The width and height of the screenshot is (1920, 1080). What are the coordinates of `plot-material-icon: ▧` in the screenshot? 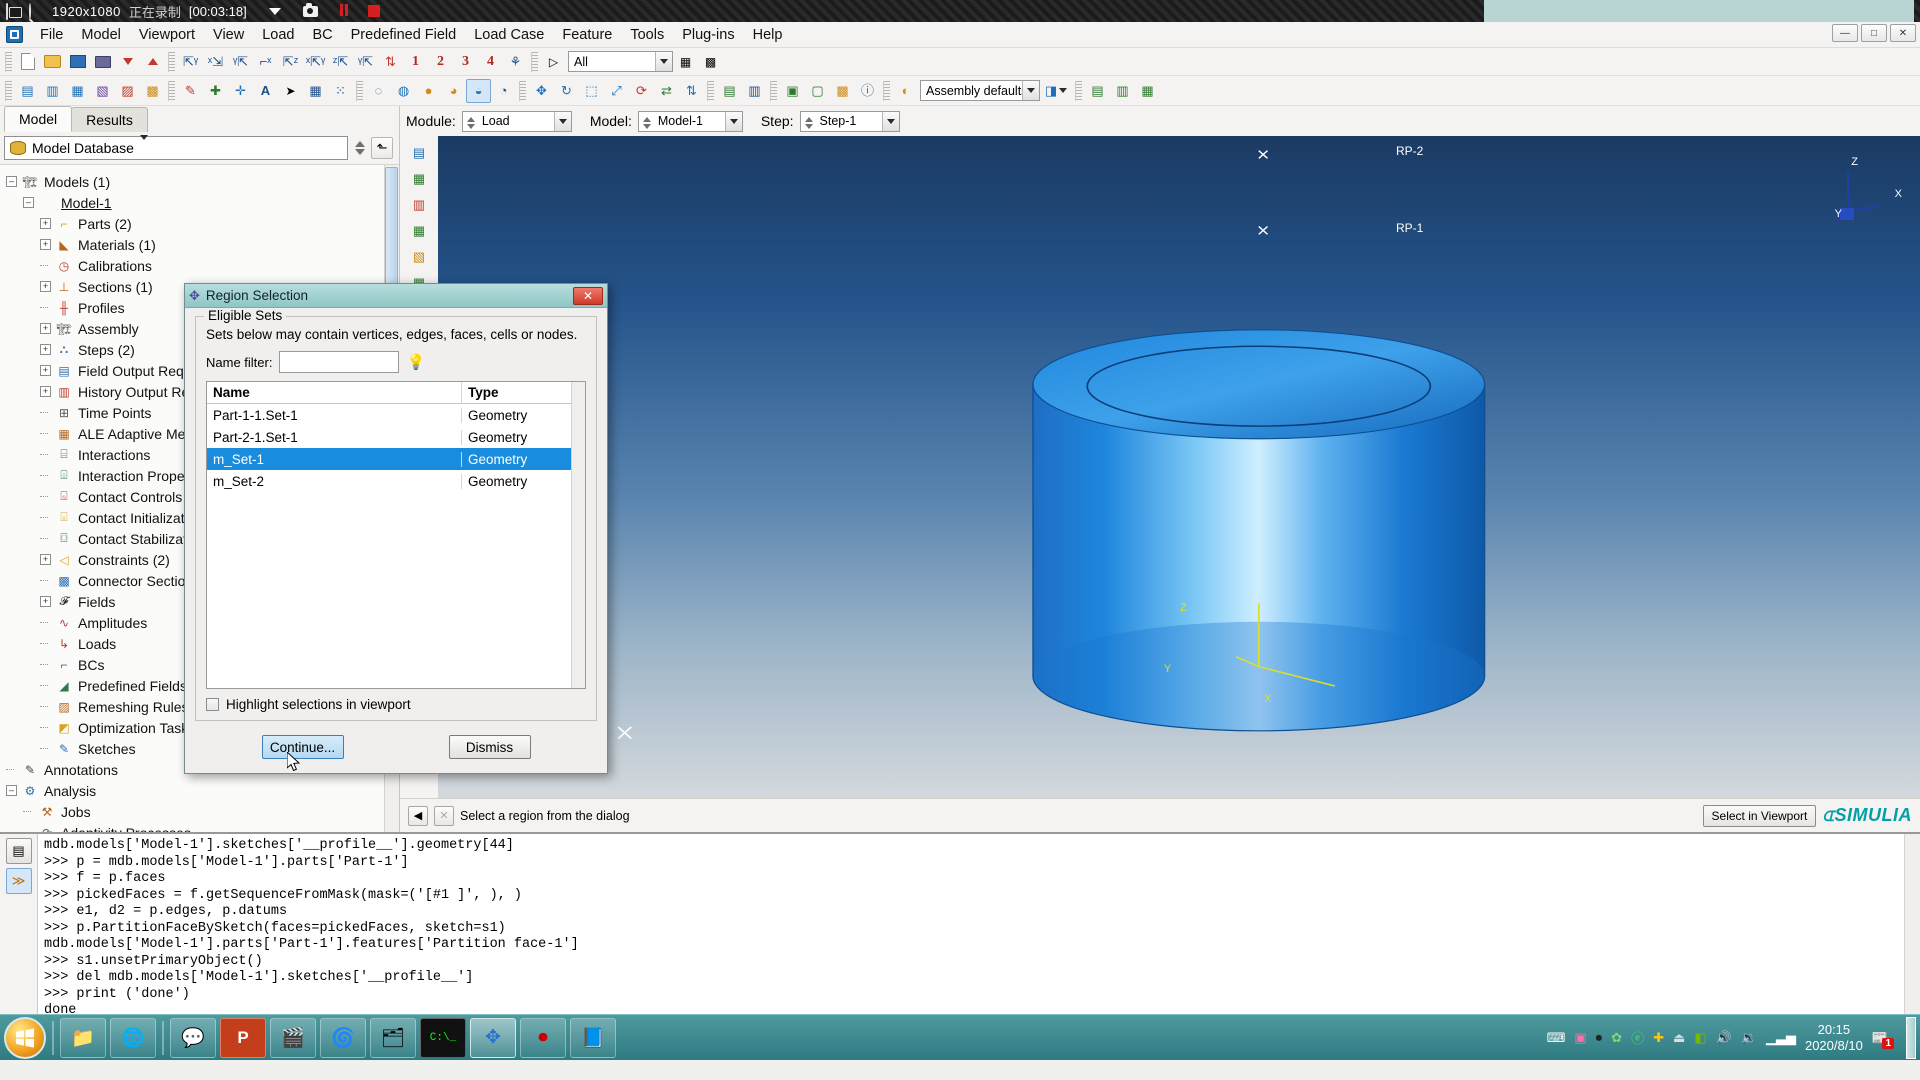 It's located at (102, 91).